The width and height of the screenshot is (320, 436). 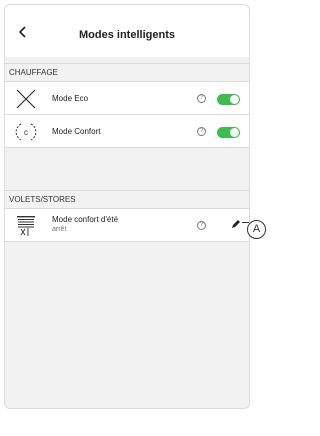 I want to click on list-item-mode-confort-ete: Mode confort d'été arrêt ?, so click(x=127, y=225).